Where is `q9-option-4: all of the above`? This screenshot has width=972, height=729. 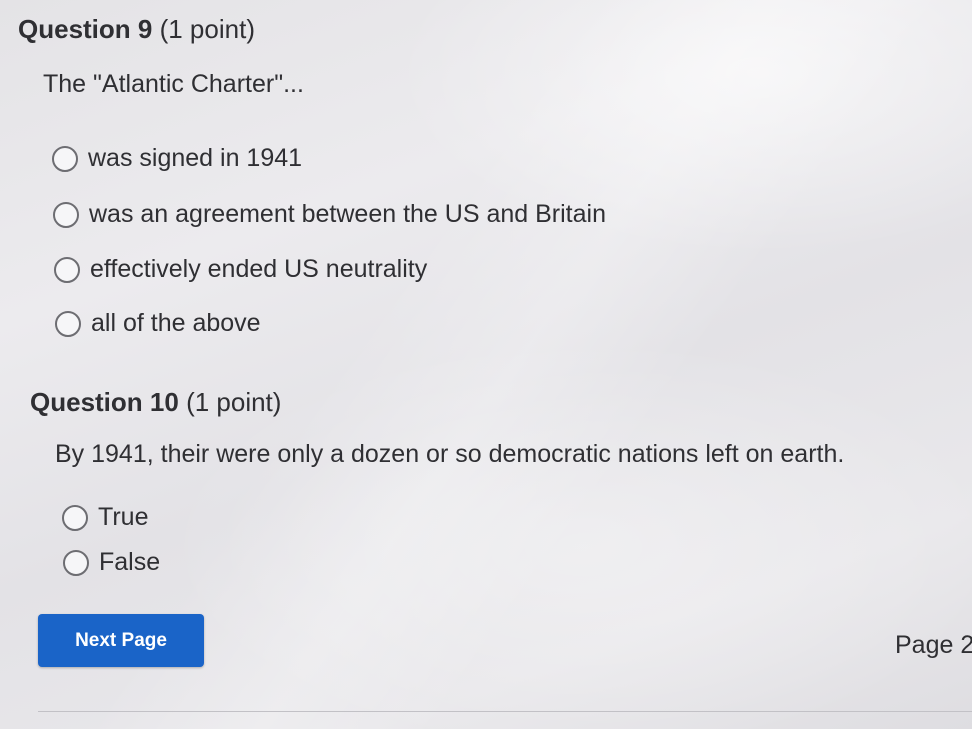
q9-option-4: all of the above is located at coordinates (158, 323).